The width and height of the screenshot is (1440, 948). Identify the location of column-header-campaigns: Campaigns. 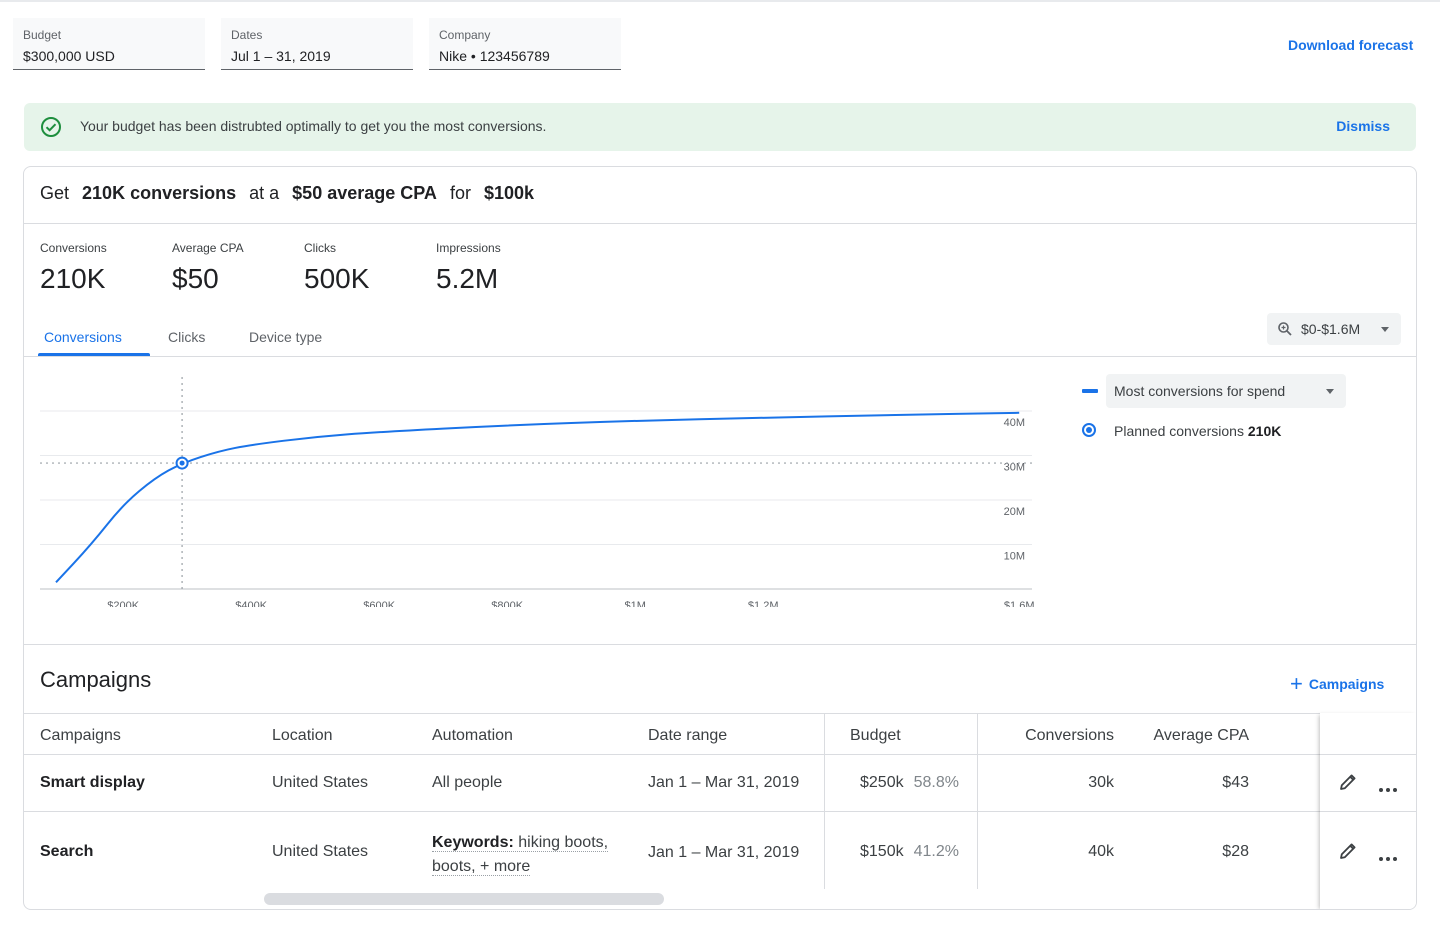
(80, 736).